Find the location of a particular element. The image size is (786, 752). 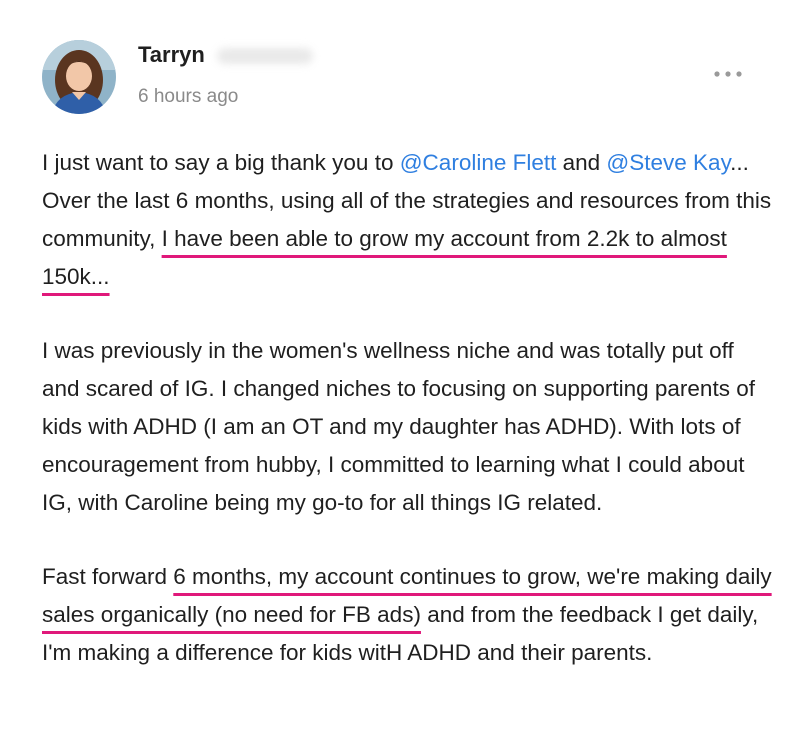

author-avatar is located at coordinates (79, 77).